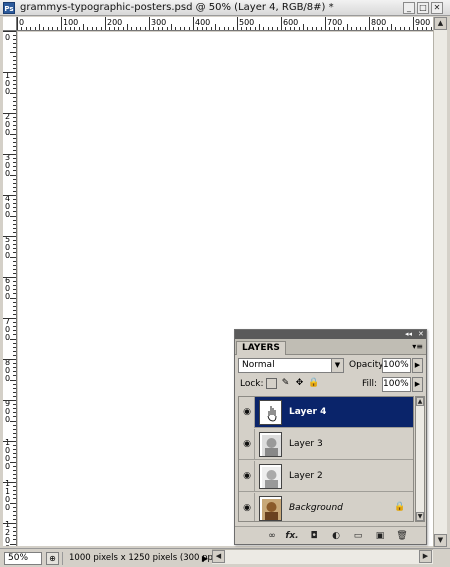 This screenshot has width=450, height=567. Describe the element at coordinates (22, 22) in the screenshot. I see `ruler-label: 0` at that location.